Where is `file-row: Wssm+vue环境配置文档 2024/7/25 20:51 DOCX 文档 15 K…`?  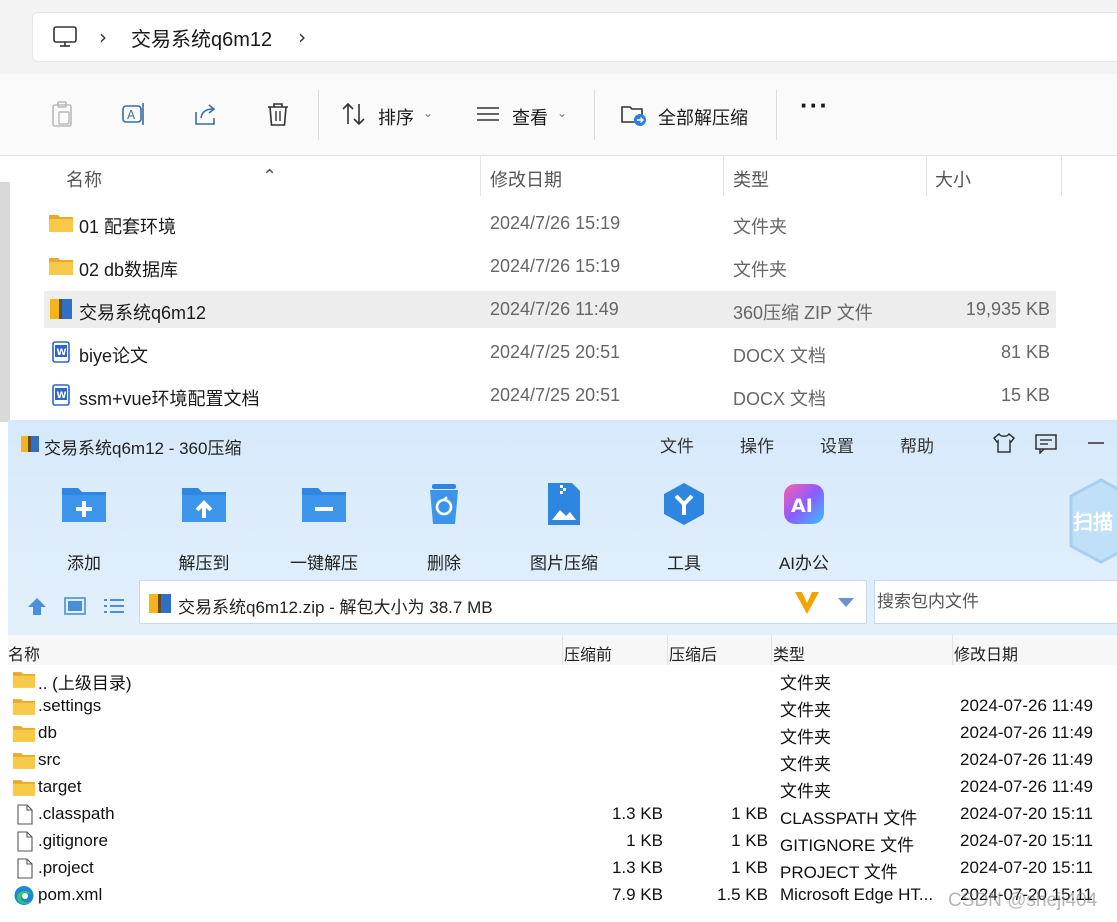 file-row: Wssm+vue环境配置文档 2024/7/25 20:51 DOCX 文档 15 K… is located at coordinates (550, 395).